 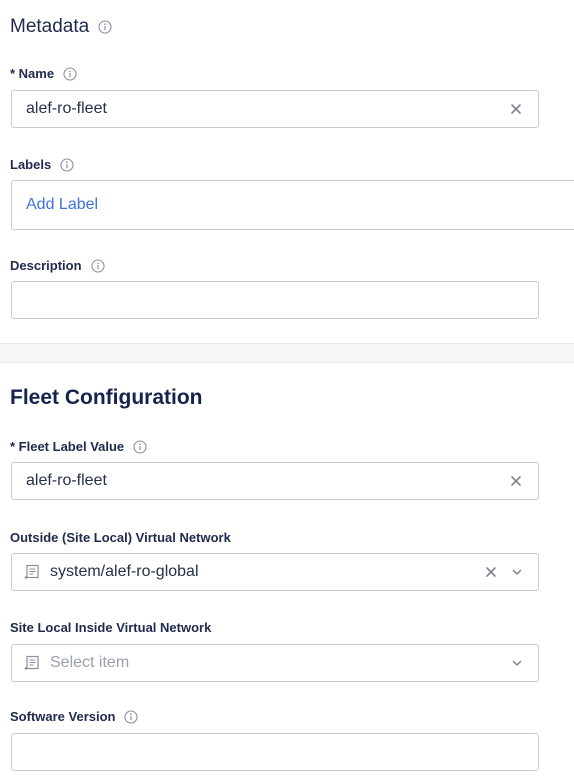 I want to click on labels-input: Add Label, so click(x=292, y=205).